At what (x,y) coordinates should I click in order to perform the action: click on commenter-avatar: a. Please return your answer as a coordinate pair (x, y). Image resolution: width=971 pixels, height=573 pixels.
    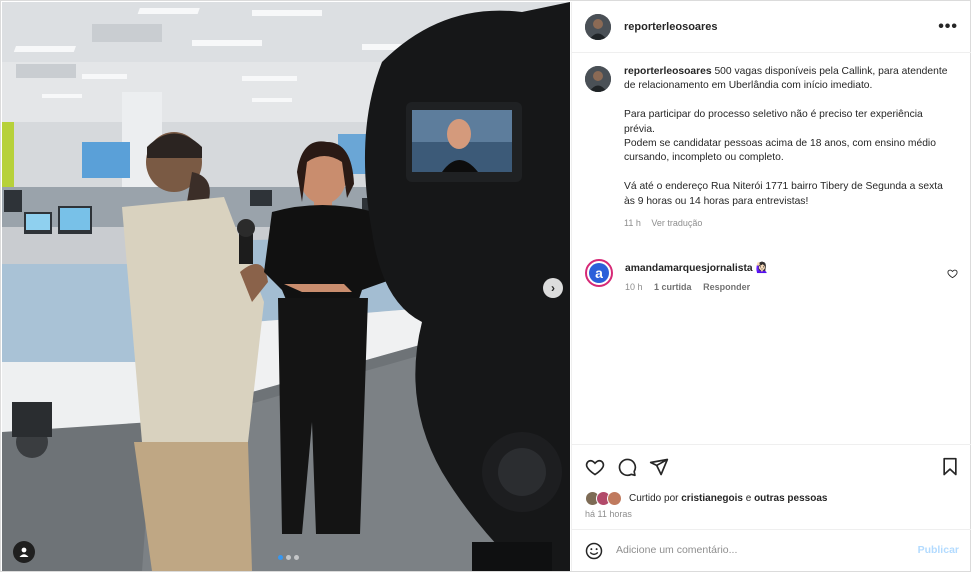
    Looking at the image, I should click on (599, 273).